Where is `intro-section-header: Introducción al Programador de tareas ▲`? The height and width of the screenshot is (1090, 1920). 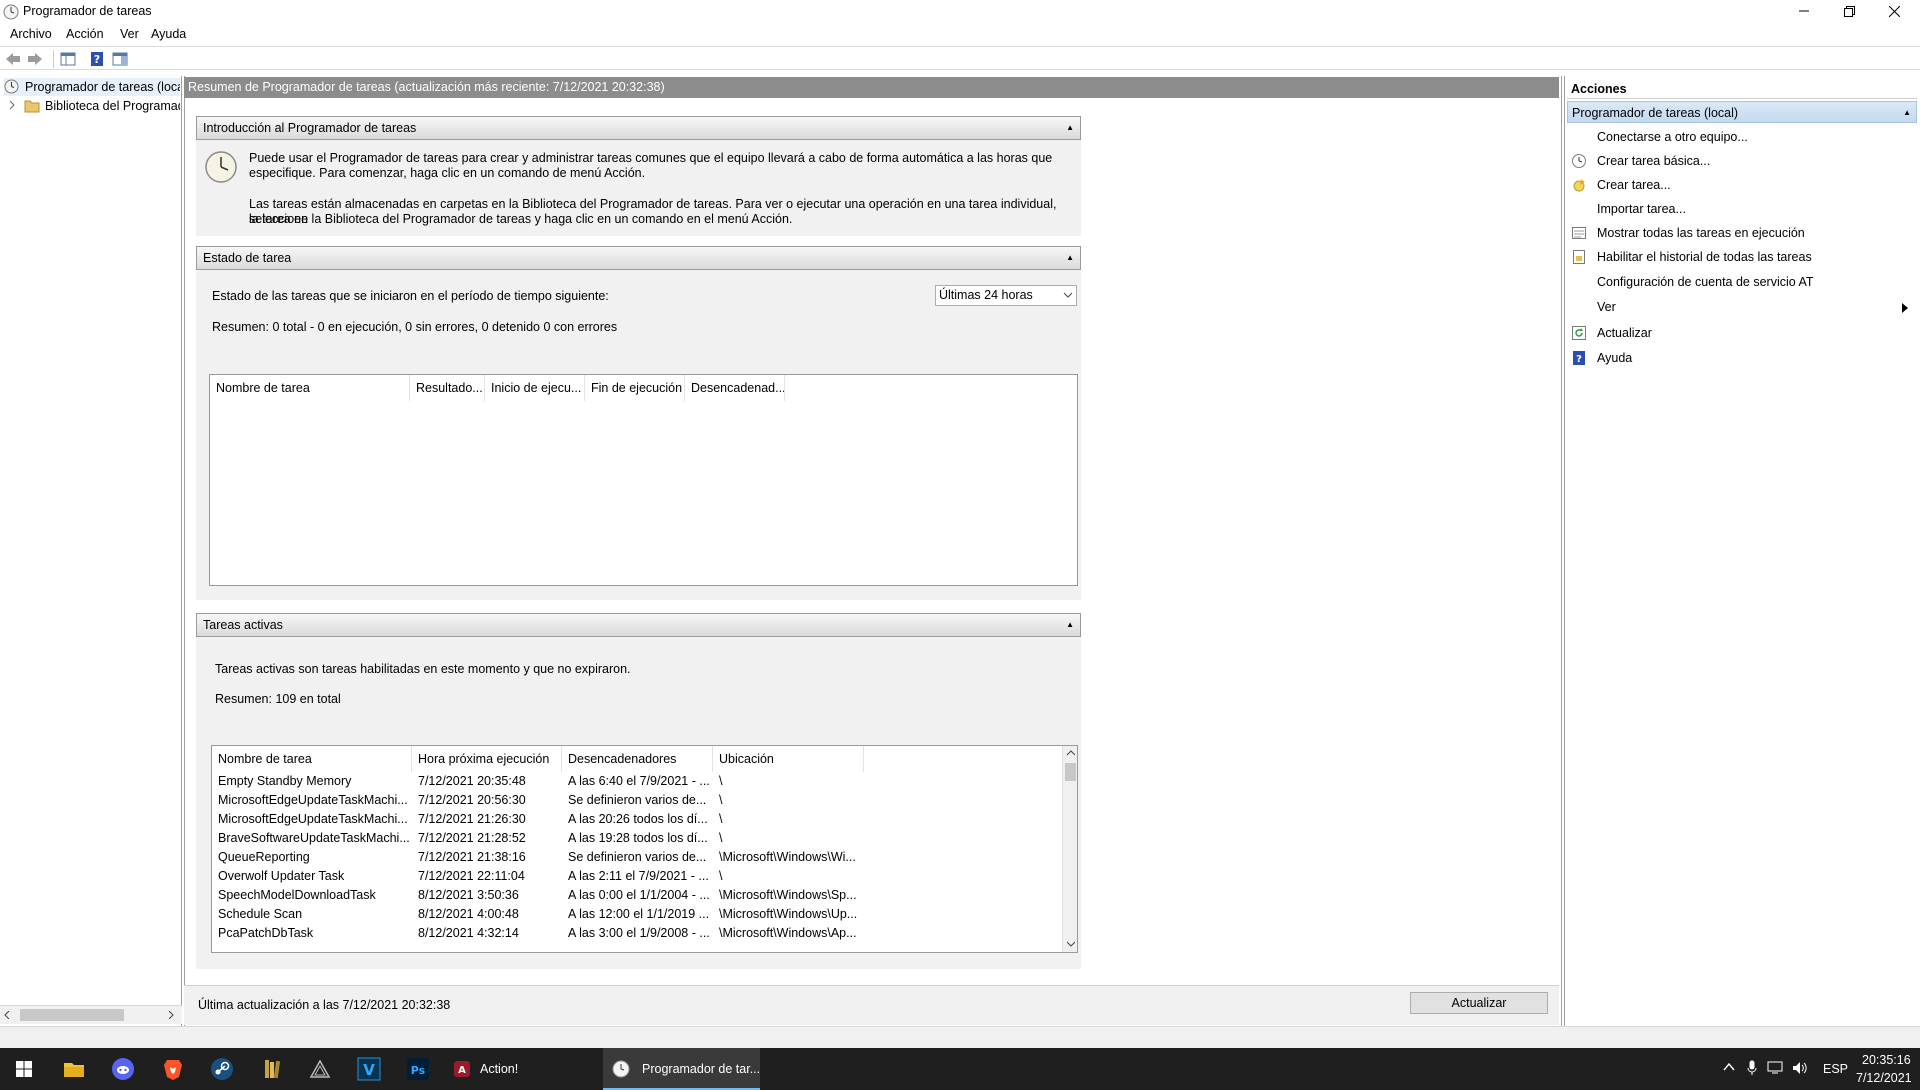
intro-section-header: Introducción al Programador de tareas ▲ is located at coordinates (638, 128).